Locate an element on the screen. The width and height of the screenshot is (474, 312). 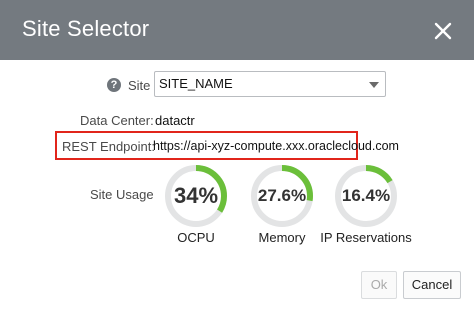
ocpu-gauge: 34% is located at coordinates (196, 196).